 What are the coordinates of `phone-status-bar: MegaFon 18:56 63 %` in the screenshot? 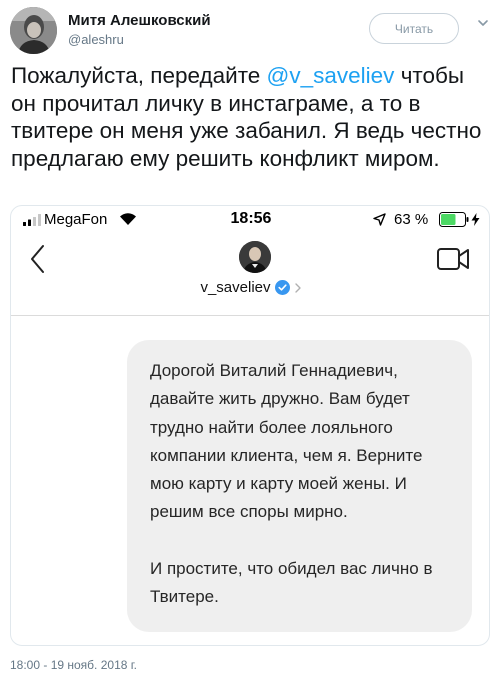 It's located at (250, 220).